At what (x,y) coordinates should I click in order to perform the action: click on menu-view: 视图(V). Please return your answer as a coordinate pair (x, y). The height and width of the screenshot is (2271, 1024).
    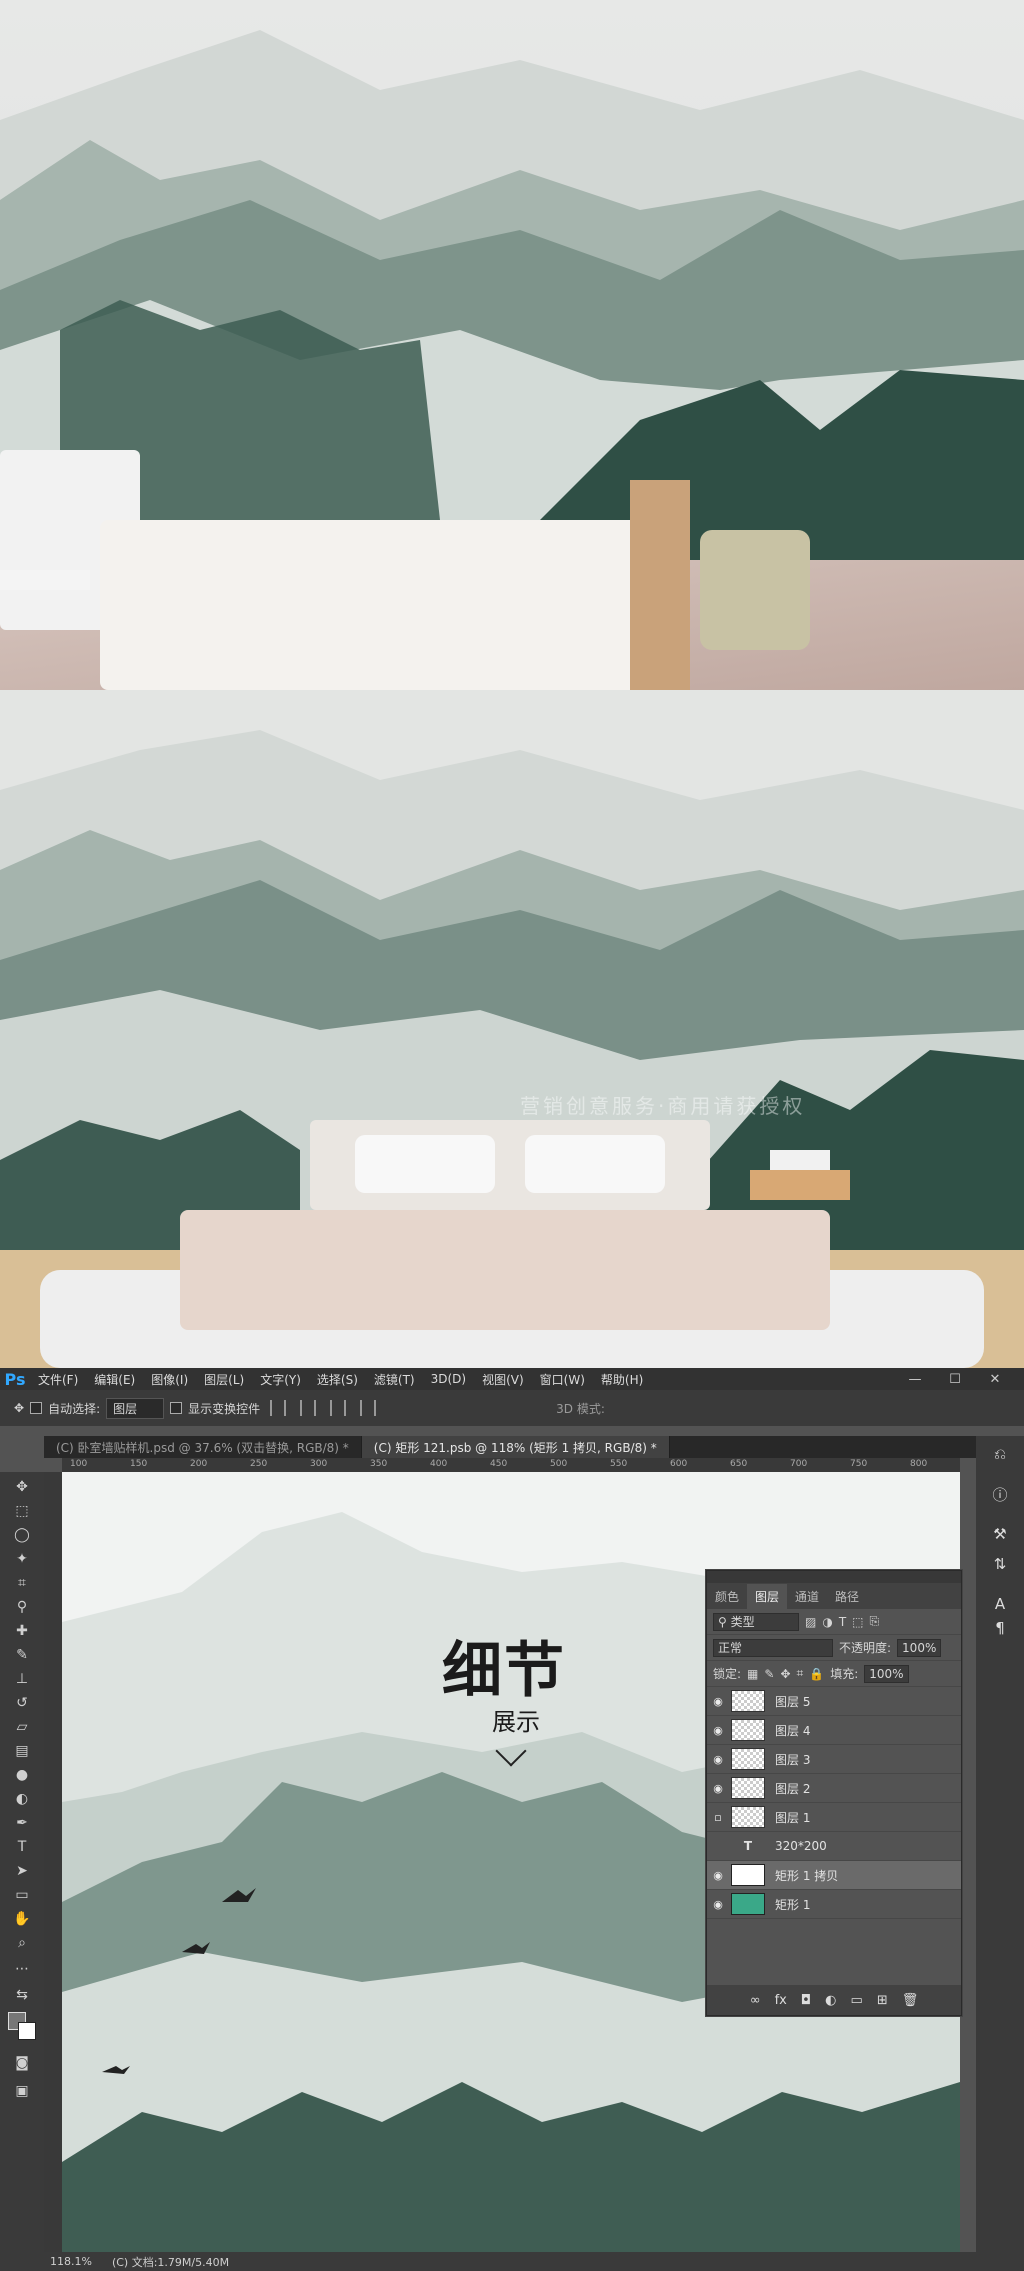
    Looking at the image, I should click on (503, 1379).